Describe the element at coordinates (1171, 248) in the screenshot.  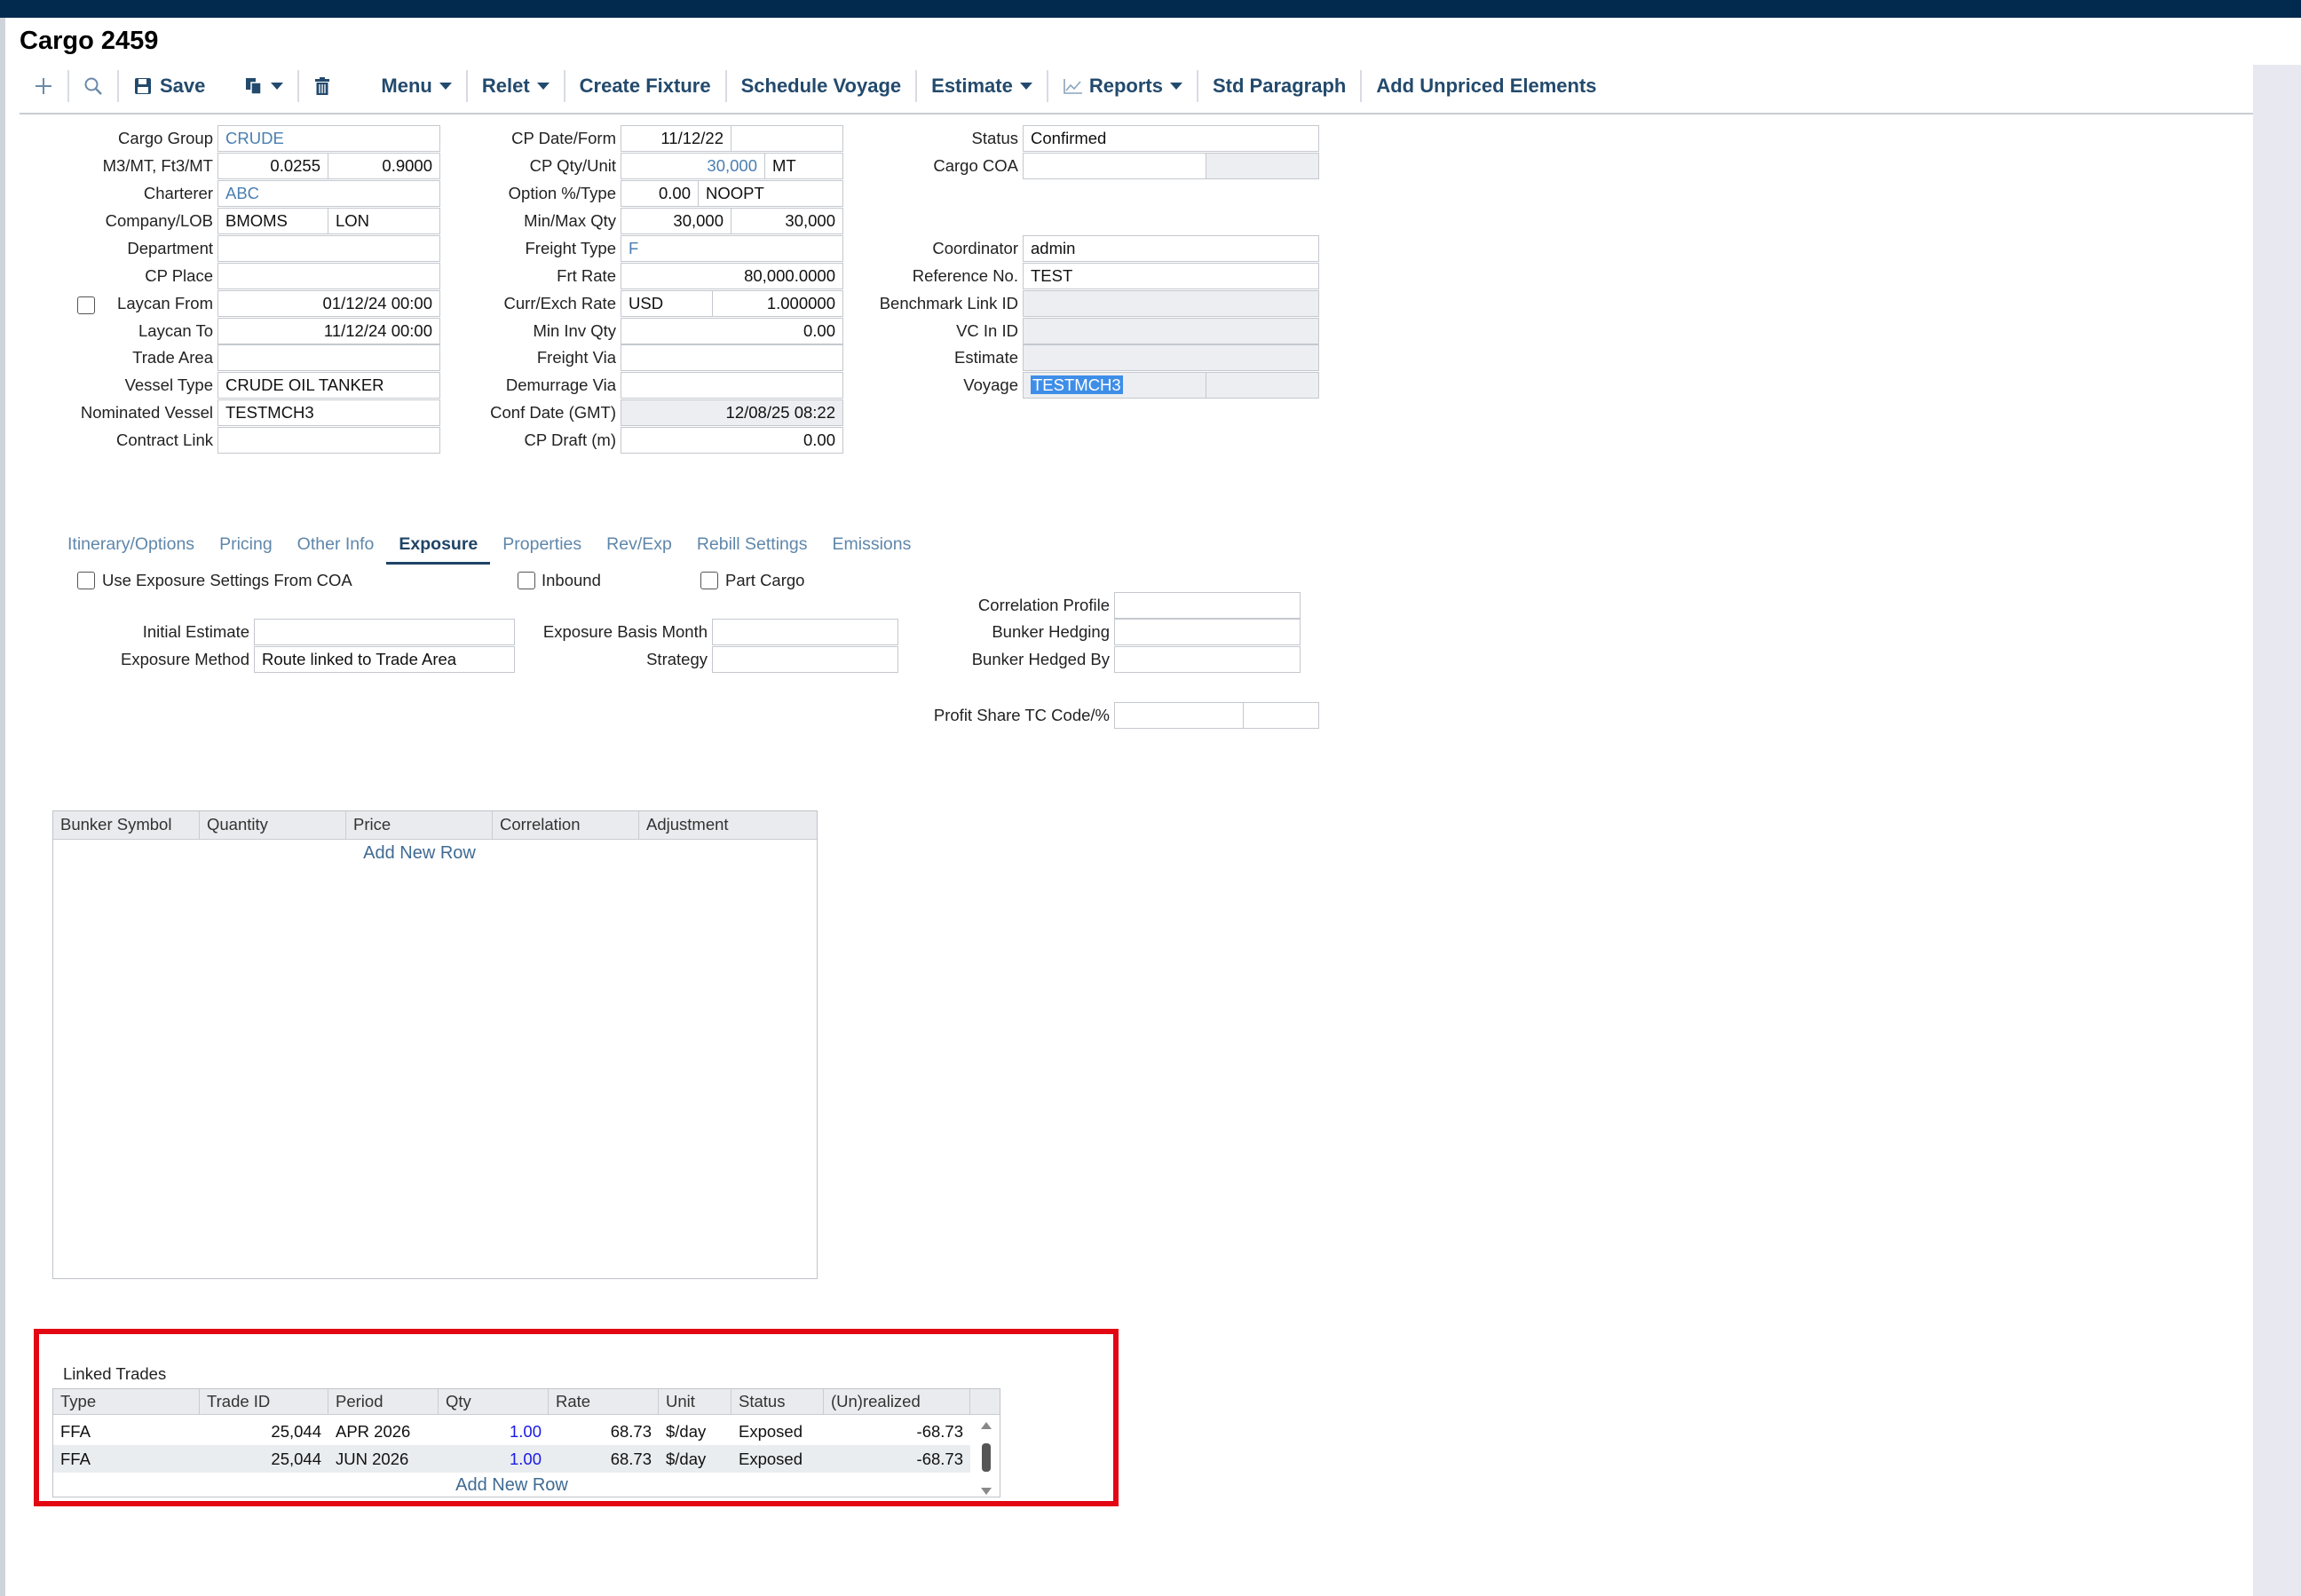
I see `coordinator-field: admin` at that location.